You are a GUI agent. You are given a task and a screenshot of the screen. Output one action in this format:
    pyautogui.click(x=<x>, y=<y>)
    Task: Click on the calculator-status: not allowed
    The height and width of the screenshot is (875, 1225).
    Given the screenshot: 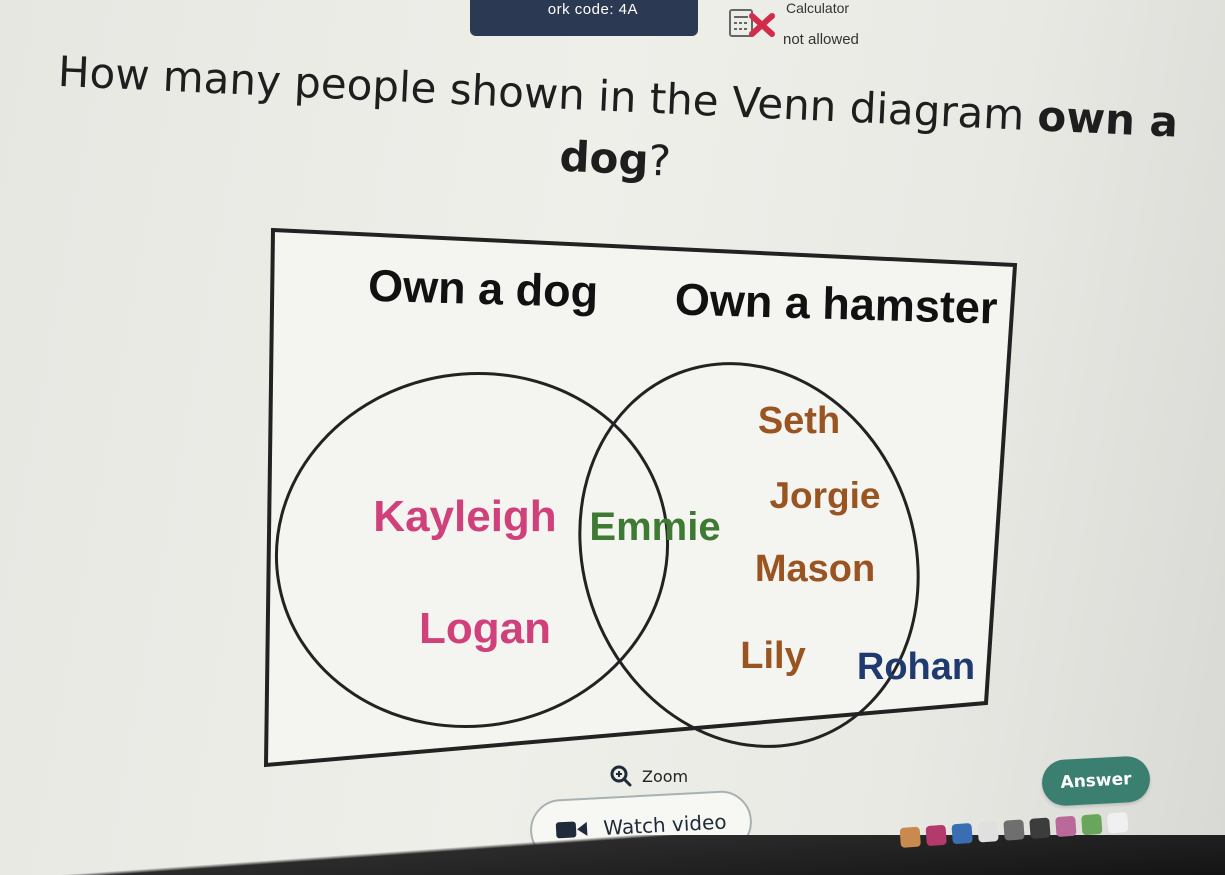 What is the action you would take?
    pyautogui.click(x=821, y=39)
    